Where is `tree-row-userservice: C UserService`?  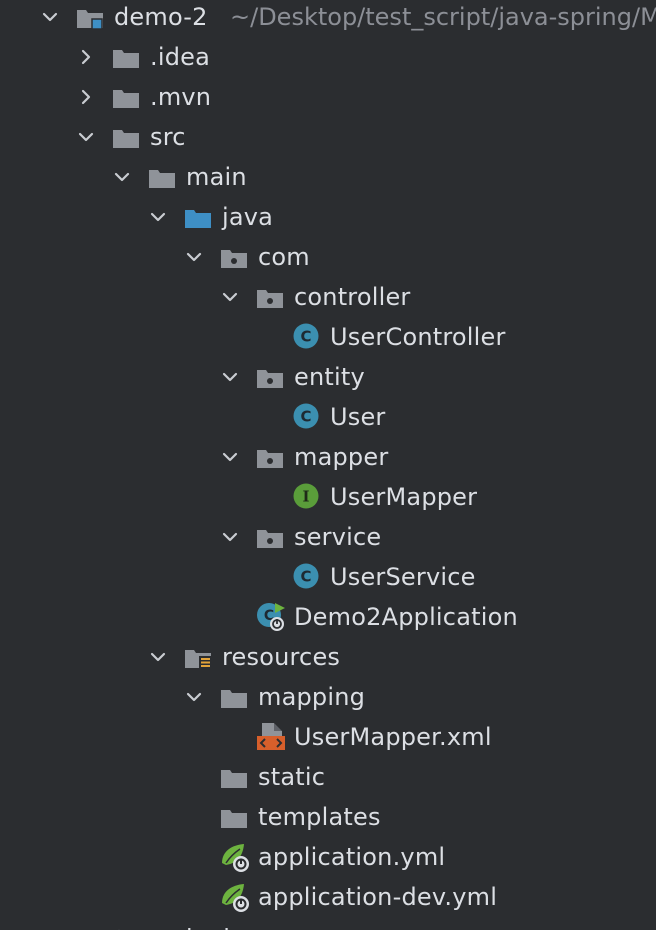
tree-row-userservice: C UserService is located at coordinates (328, 577).